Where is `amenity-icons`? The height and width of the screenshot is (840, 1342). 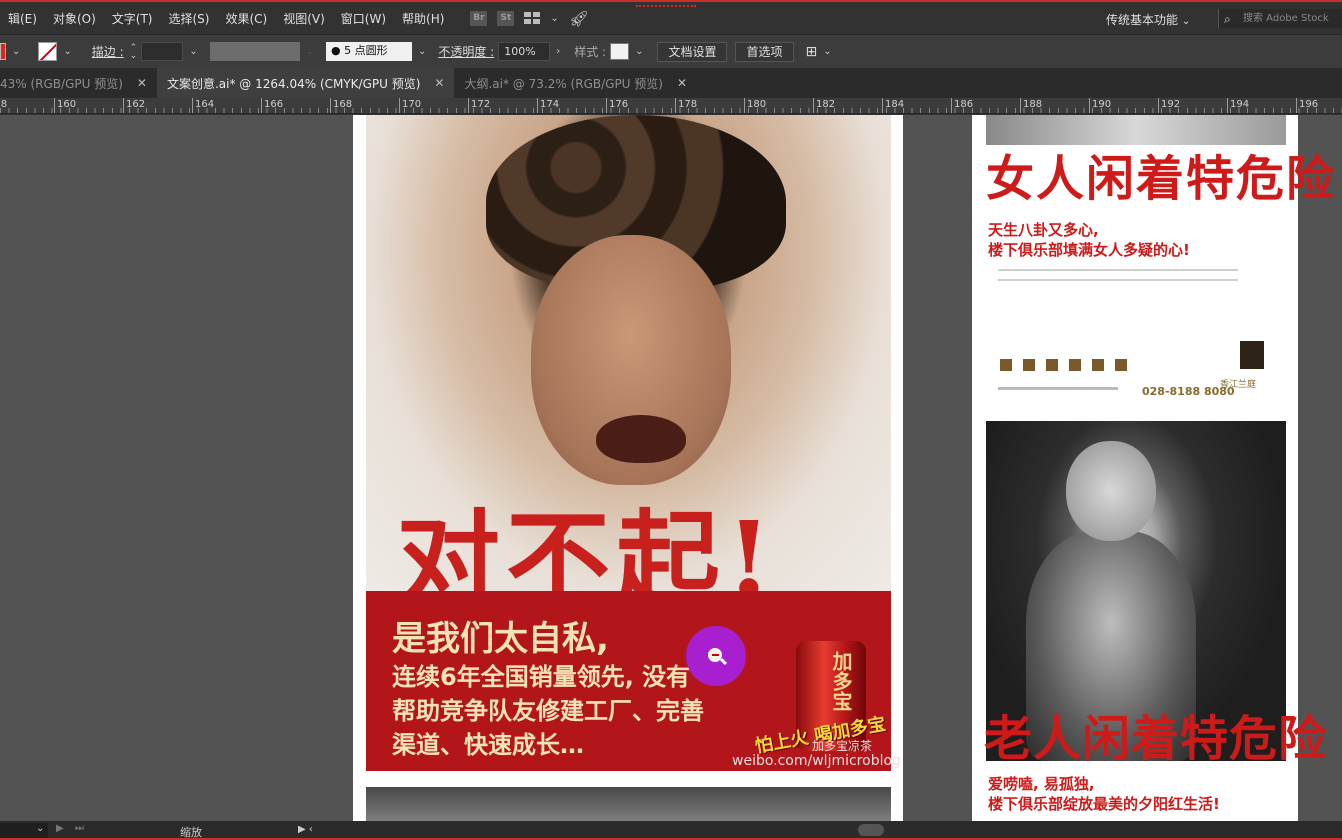 amenity-icons is located at coordinates (1063, 365).